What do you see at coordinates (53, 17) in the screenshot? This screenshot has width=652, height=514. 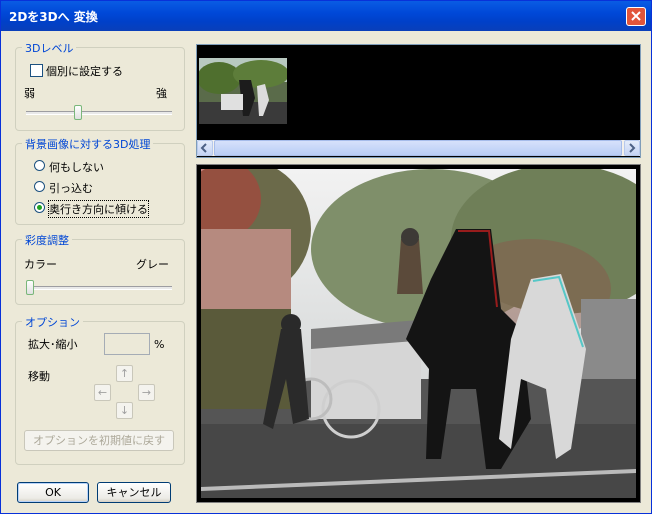 I see `window-title: 2Dを3Dへ 変換` at bounding box center [53, 17].